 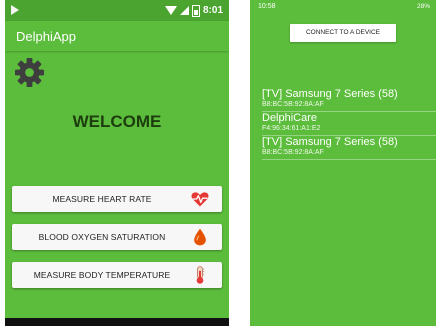 I want to click on blood-oxygen-saturation-button: BLOOD OXYGEN SATURATION, so click(x=117, y=237).